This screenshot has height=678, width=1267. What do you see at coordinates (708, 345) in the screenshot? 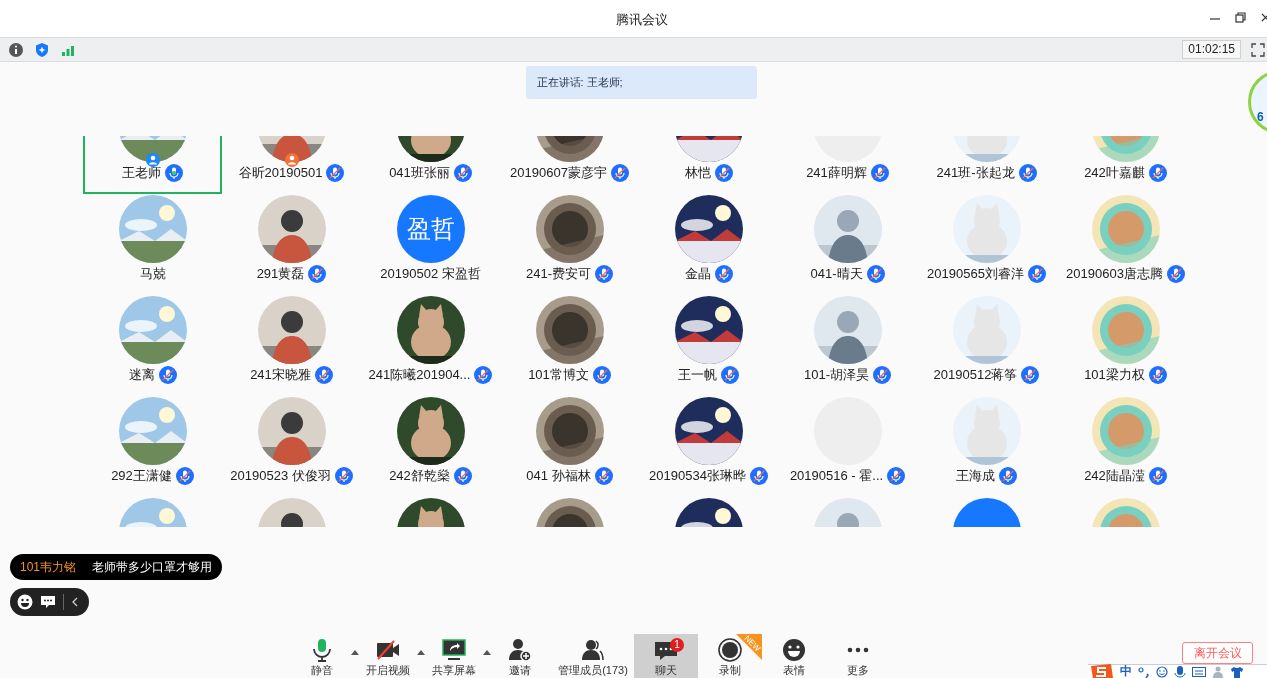
I see `participant-tile: 王一帆` at bounding box center [708, 345].